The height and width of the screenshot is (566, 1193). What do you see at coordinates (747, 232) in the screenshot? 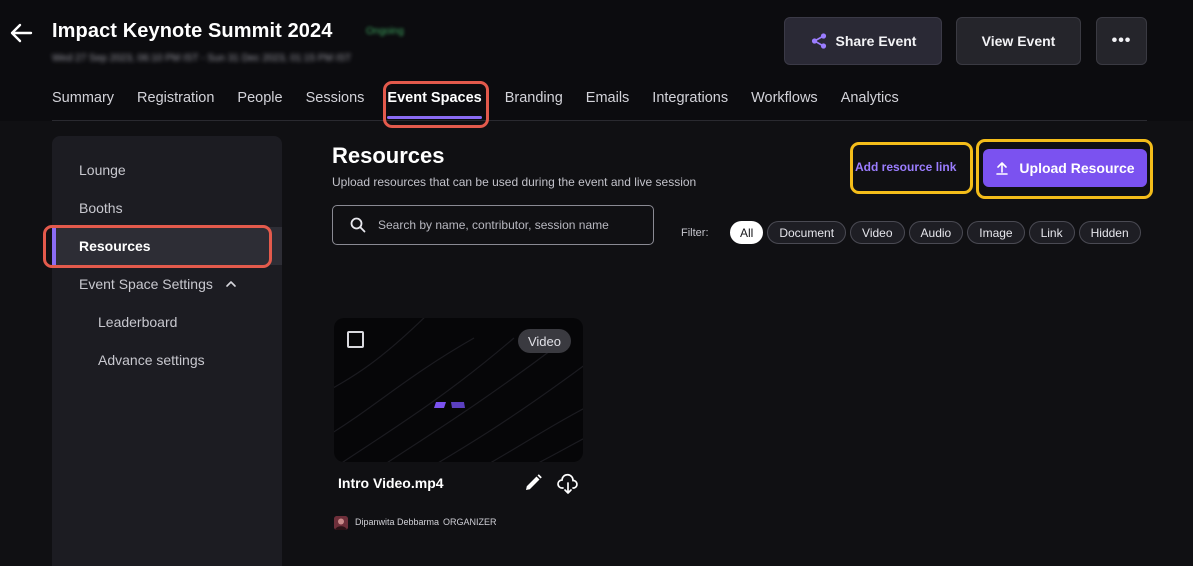
I see `filter-chip-all: All` at bounding box center [747, 232].